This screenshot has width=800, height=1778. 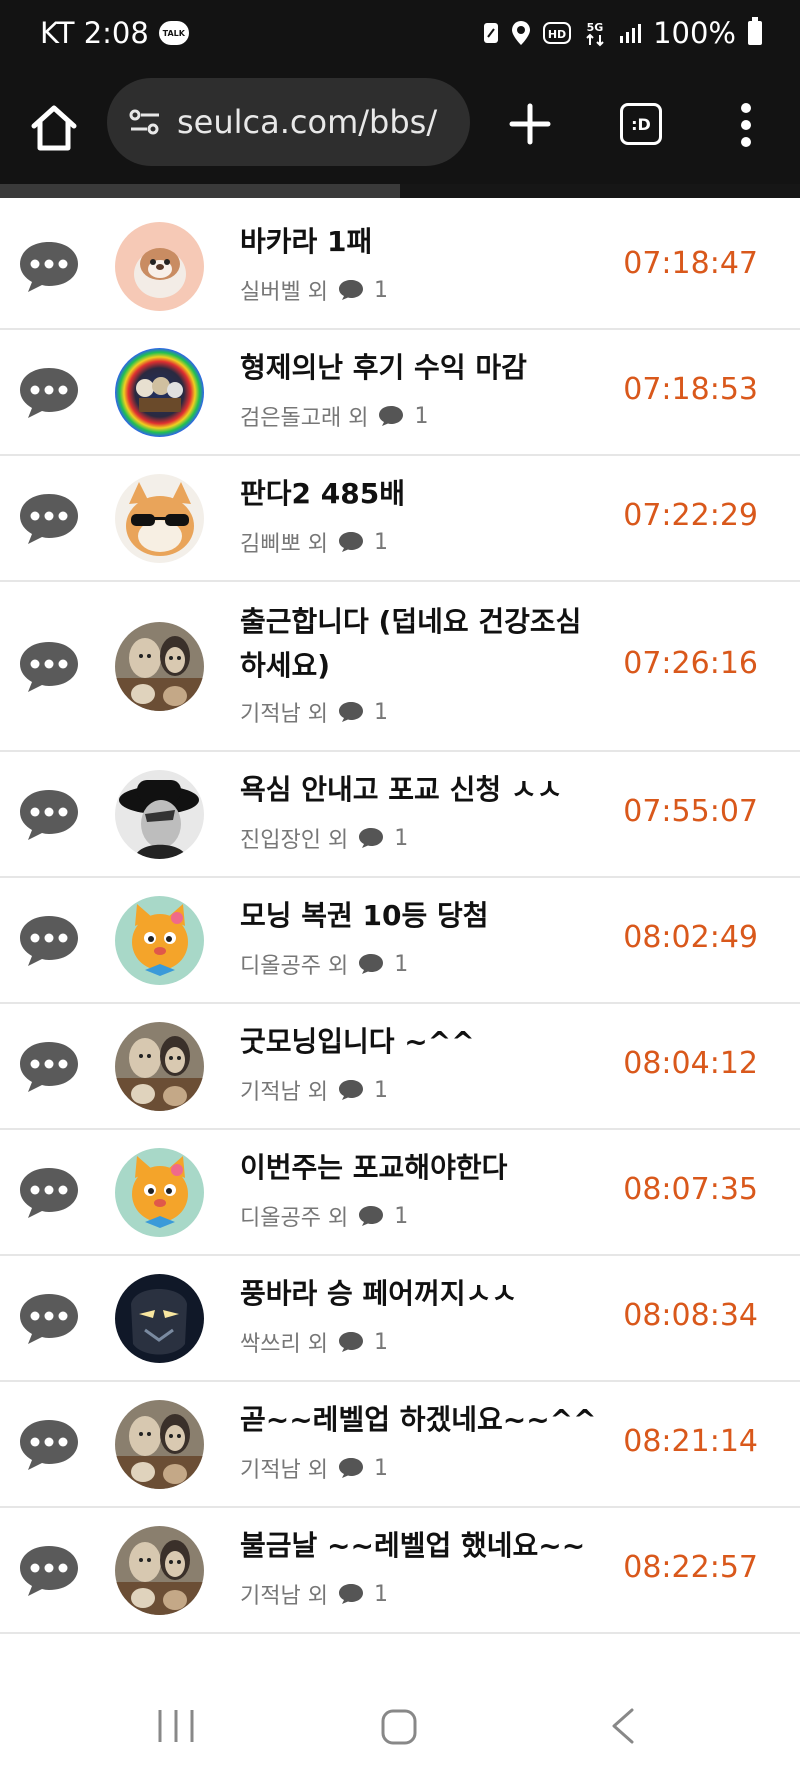 I want to click on back-icon, so click(x=623, y=1726).